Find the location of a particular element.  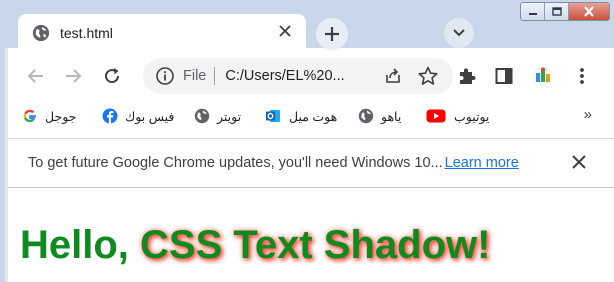

bookmark-label: يوتيوب is located at coordinates (472, 116).